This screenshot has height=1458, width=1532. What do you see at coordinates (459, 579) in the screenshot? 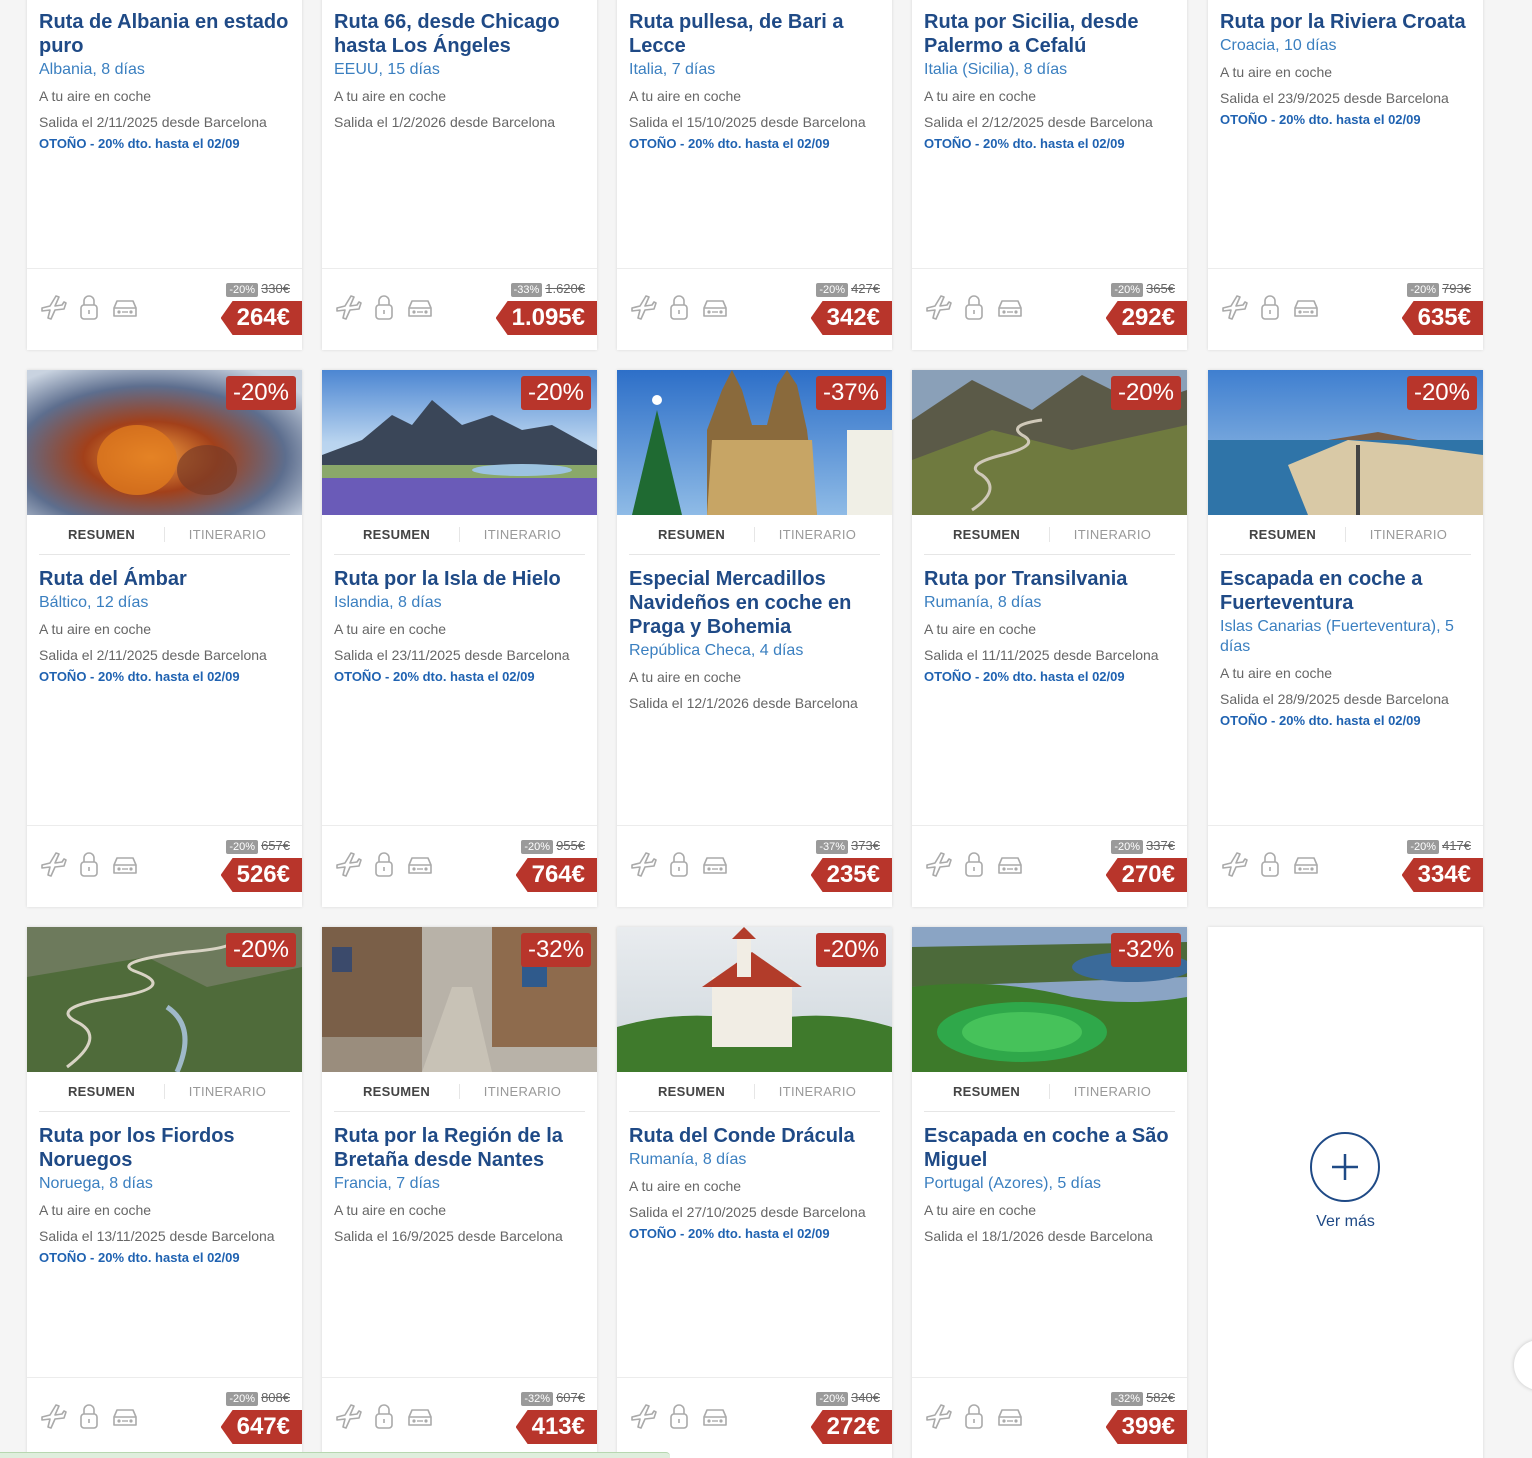
I see `trip-title: Ruta por la Isla de Hielo` at bounding box center [459, 579].